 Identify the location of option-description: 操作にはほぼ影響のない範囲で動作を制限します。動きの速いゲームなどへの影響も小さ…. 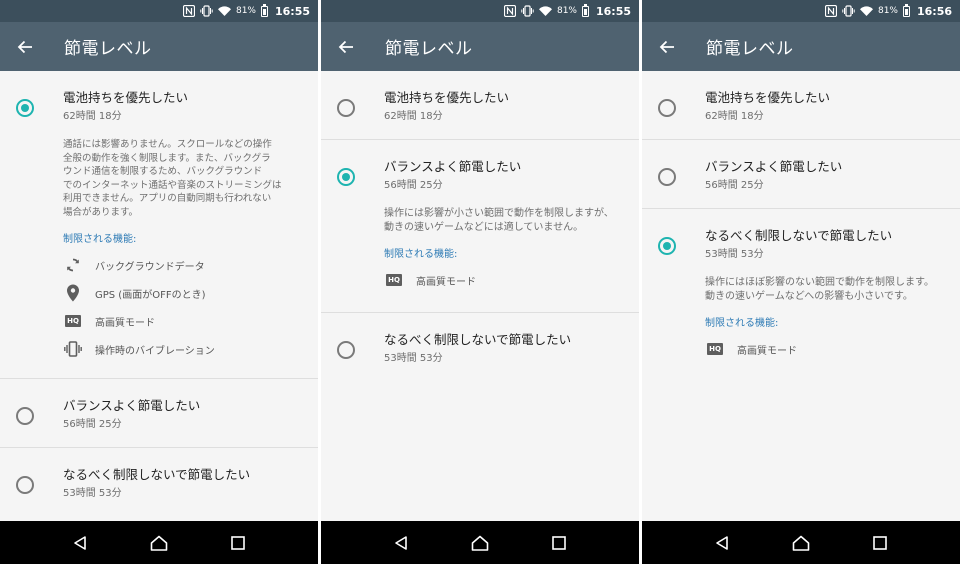
(819, 289).